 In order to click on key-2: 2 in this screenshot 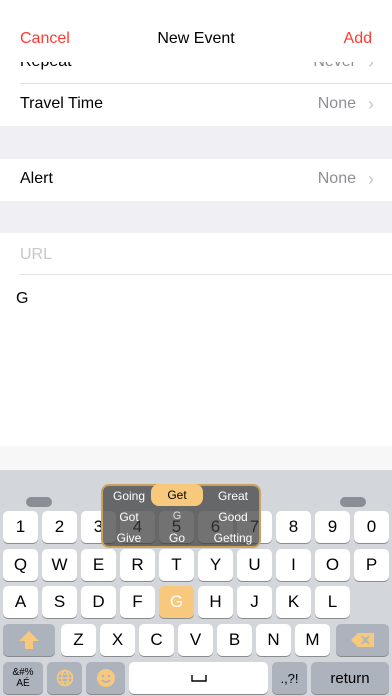, I will do `click(59, 527)`.